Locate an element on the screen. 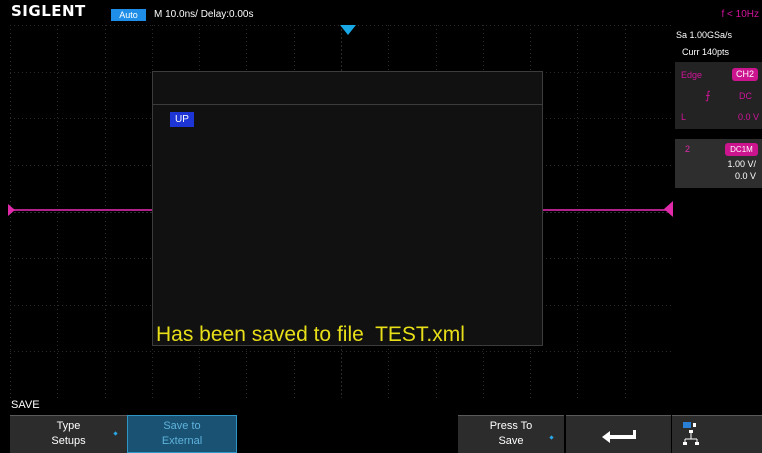  empty-softkey is located at coordinates (347, 434).